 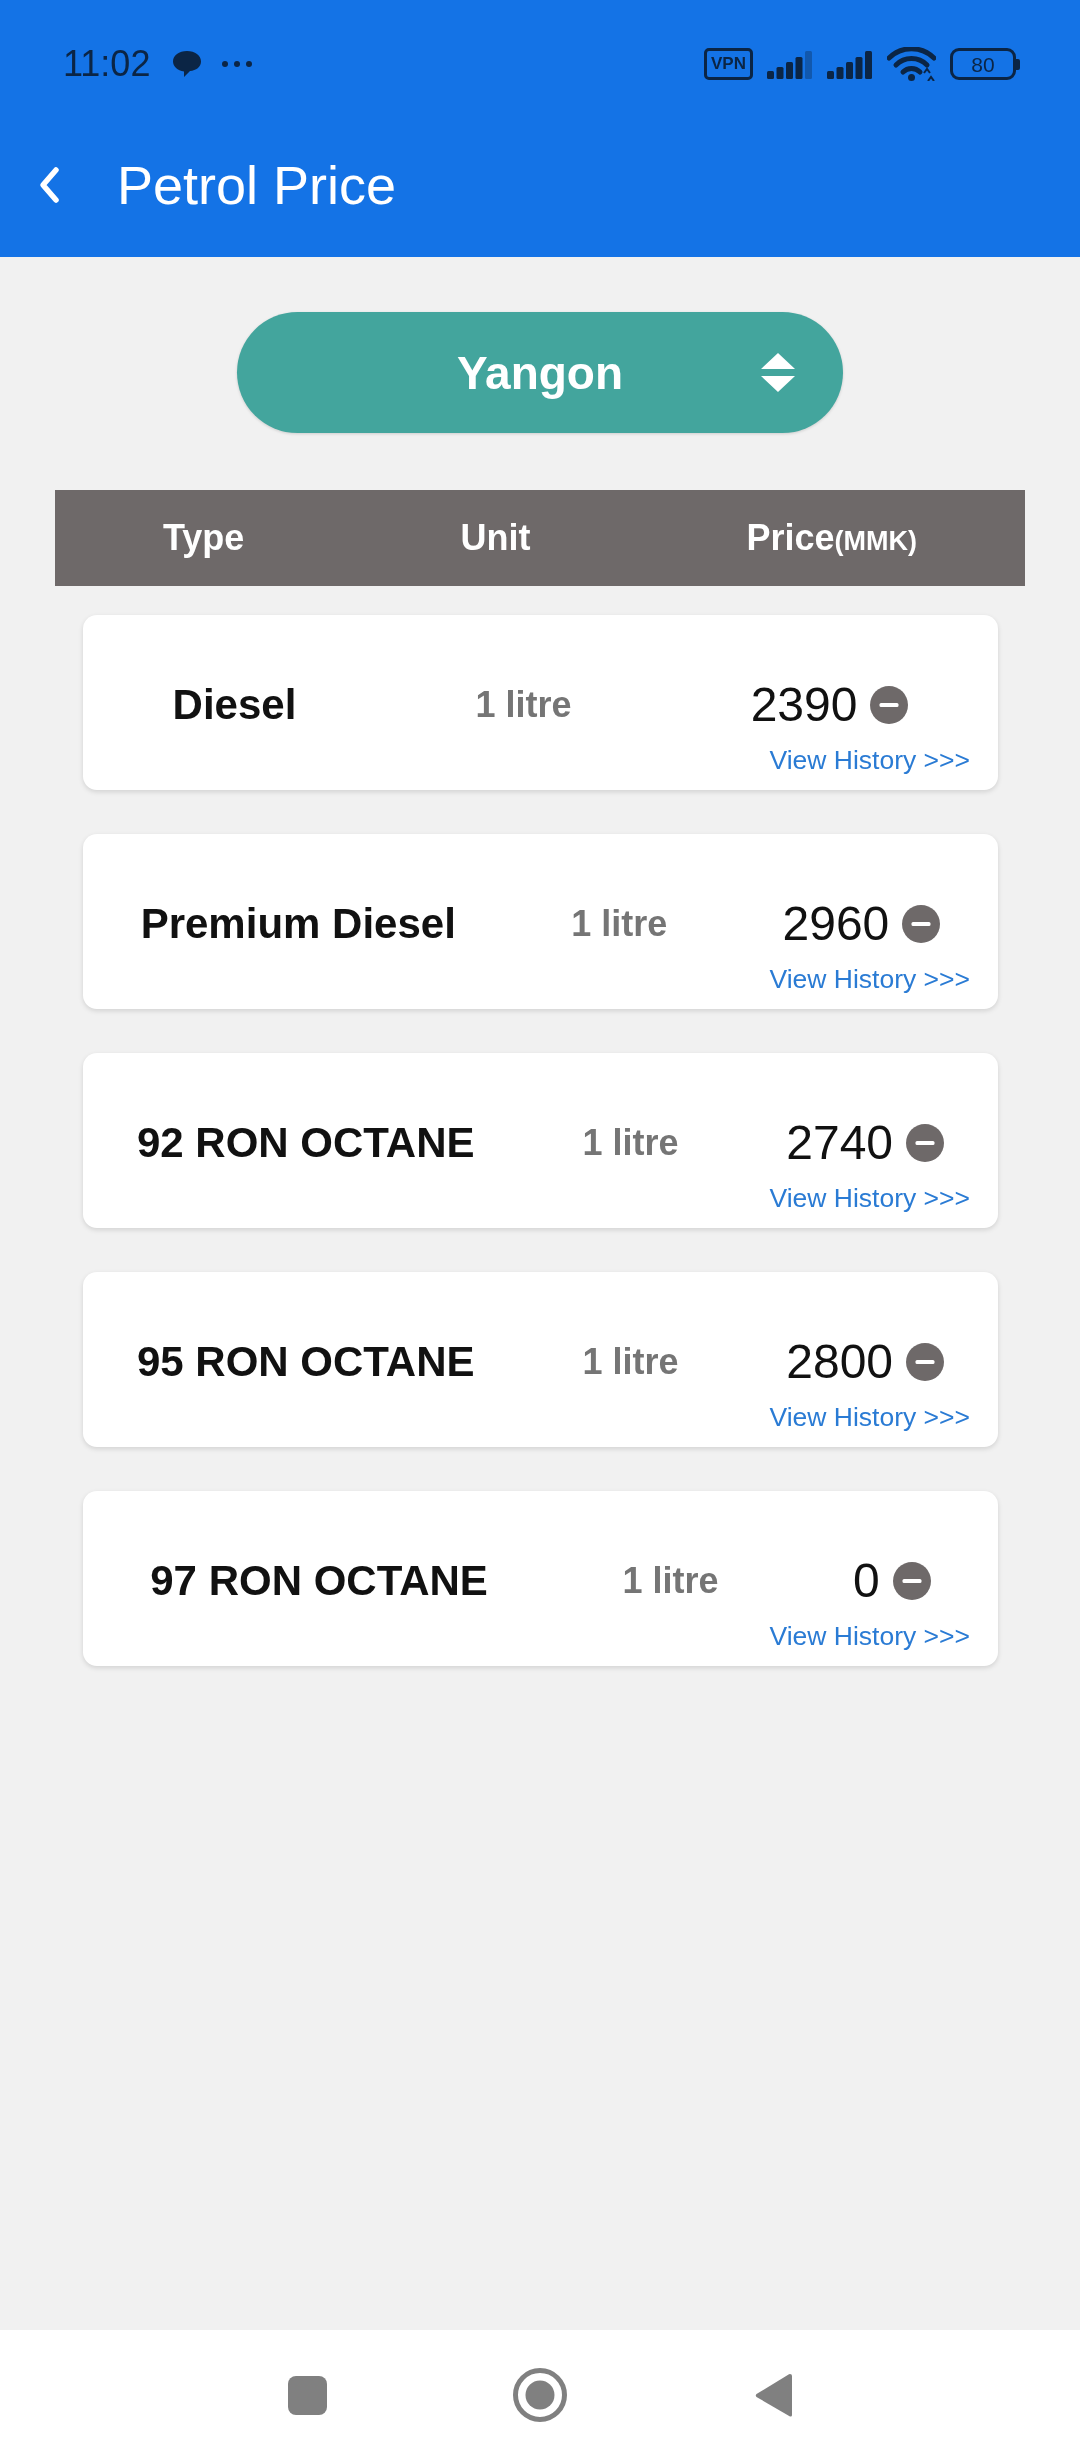 I want to click on wifi-icon, so click(x=911, y=64).